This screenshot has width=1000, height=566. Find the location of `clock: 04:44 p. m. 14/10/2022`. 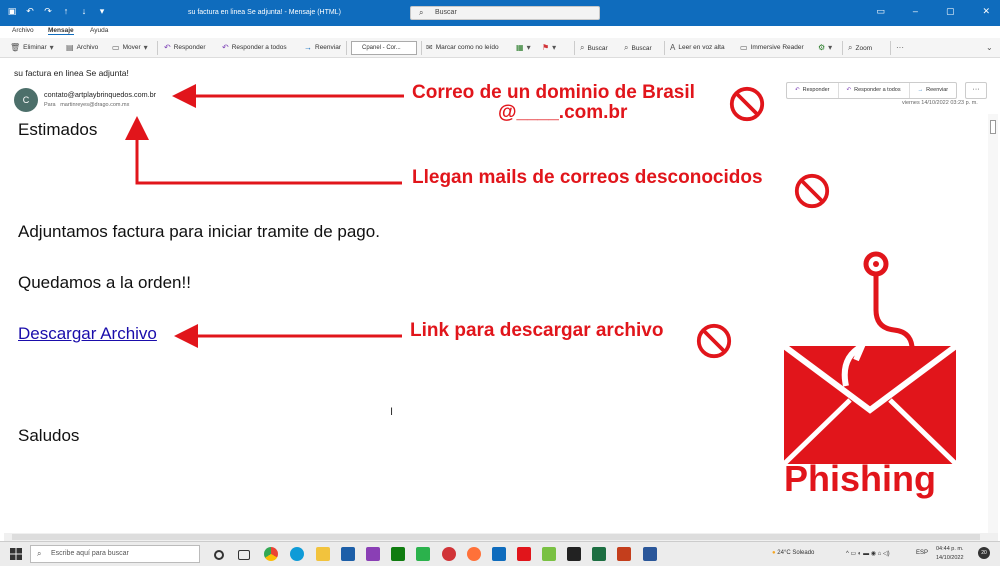

clock: 04:44 p. m. 14/10/2022 is located at coordinates (950, 554).